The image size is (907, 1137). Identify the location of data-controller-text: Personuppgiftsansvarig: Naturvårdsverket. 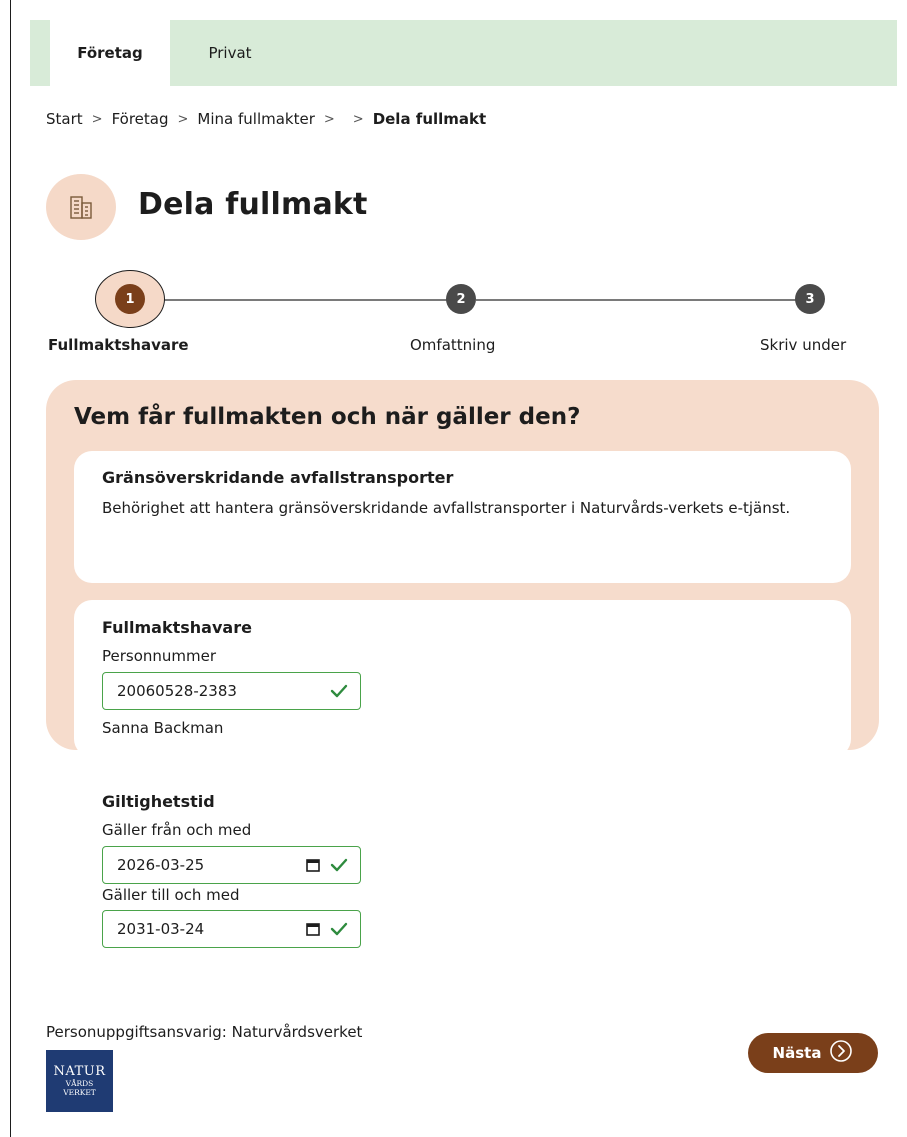
(204, 1032).